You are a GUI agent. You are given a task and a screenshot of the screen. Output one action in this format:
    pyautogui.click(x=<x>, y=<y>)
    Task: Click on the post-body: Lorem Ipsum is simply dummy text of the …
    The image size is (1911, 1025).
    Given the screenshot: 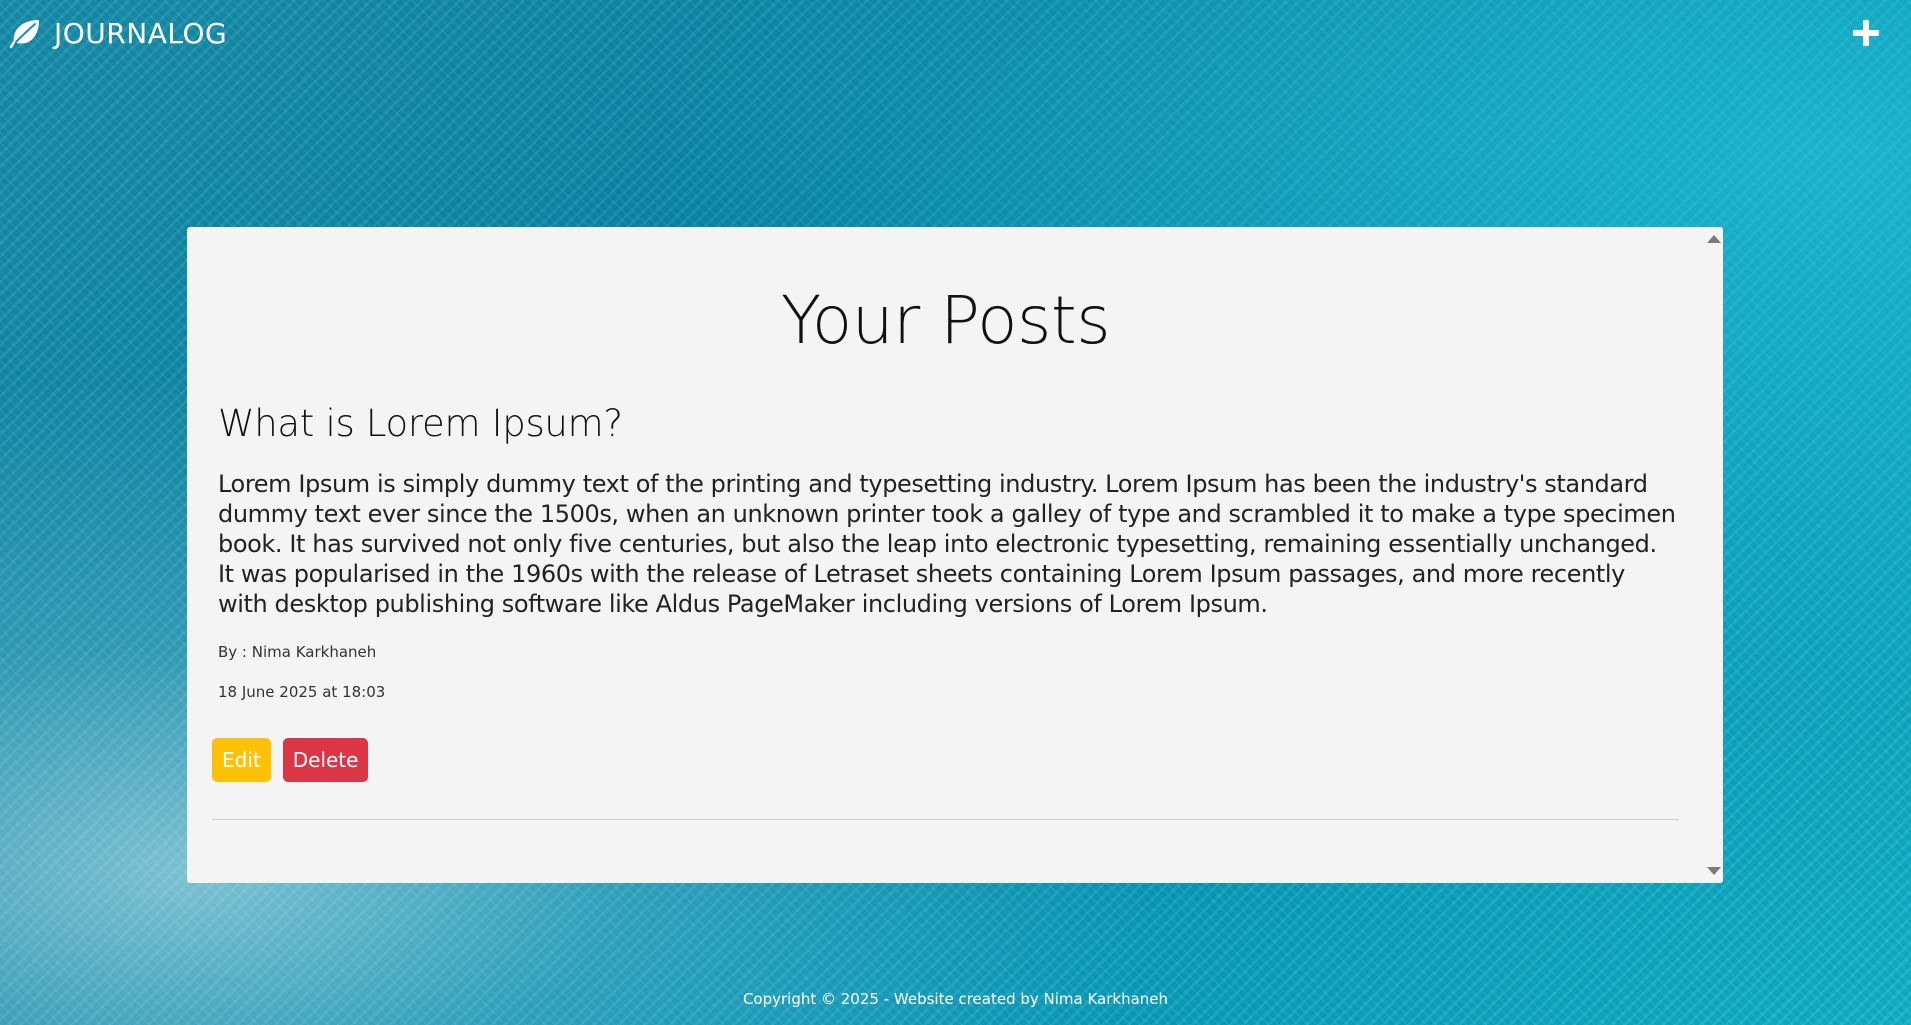 What is the action you would take?
    pyautogui.click(x=947, y=544)
    